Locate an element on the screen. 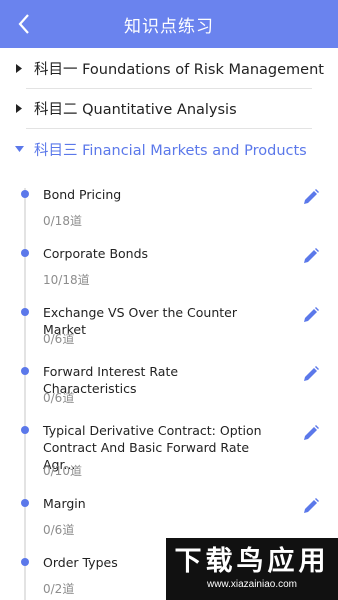 The image size is (338, 600). subject-label: 科目三 Financial Markets and Products is located at coordinates (170, 150).